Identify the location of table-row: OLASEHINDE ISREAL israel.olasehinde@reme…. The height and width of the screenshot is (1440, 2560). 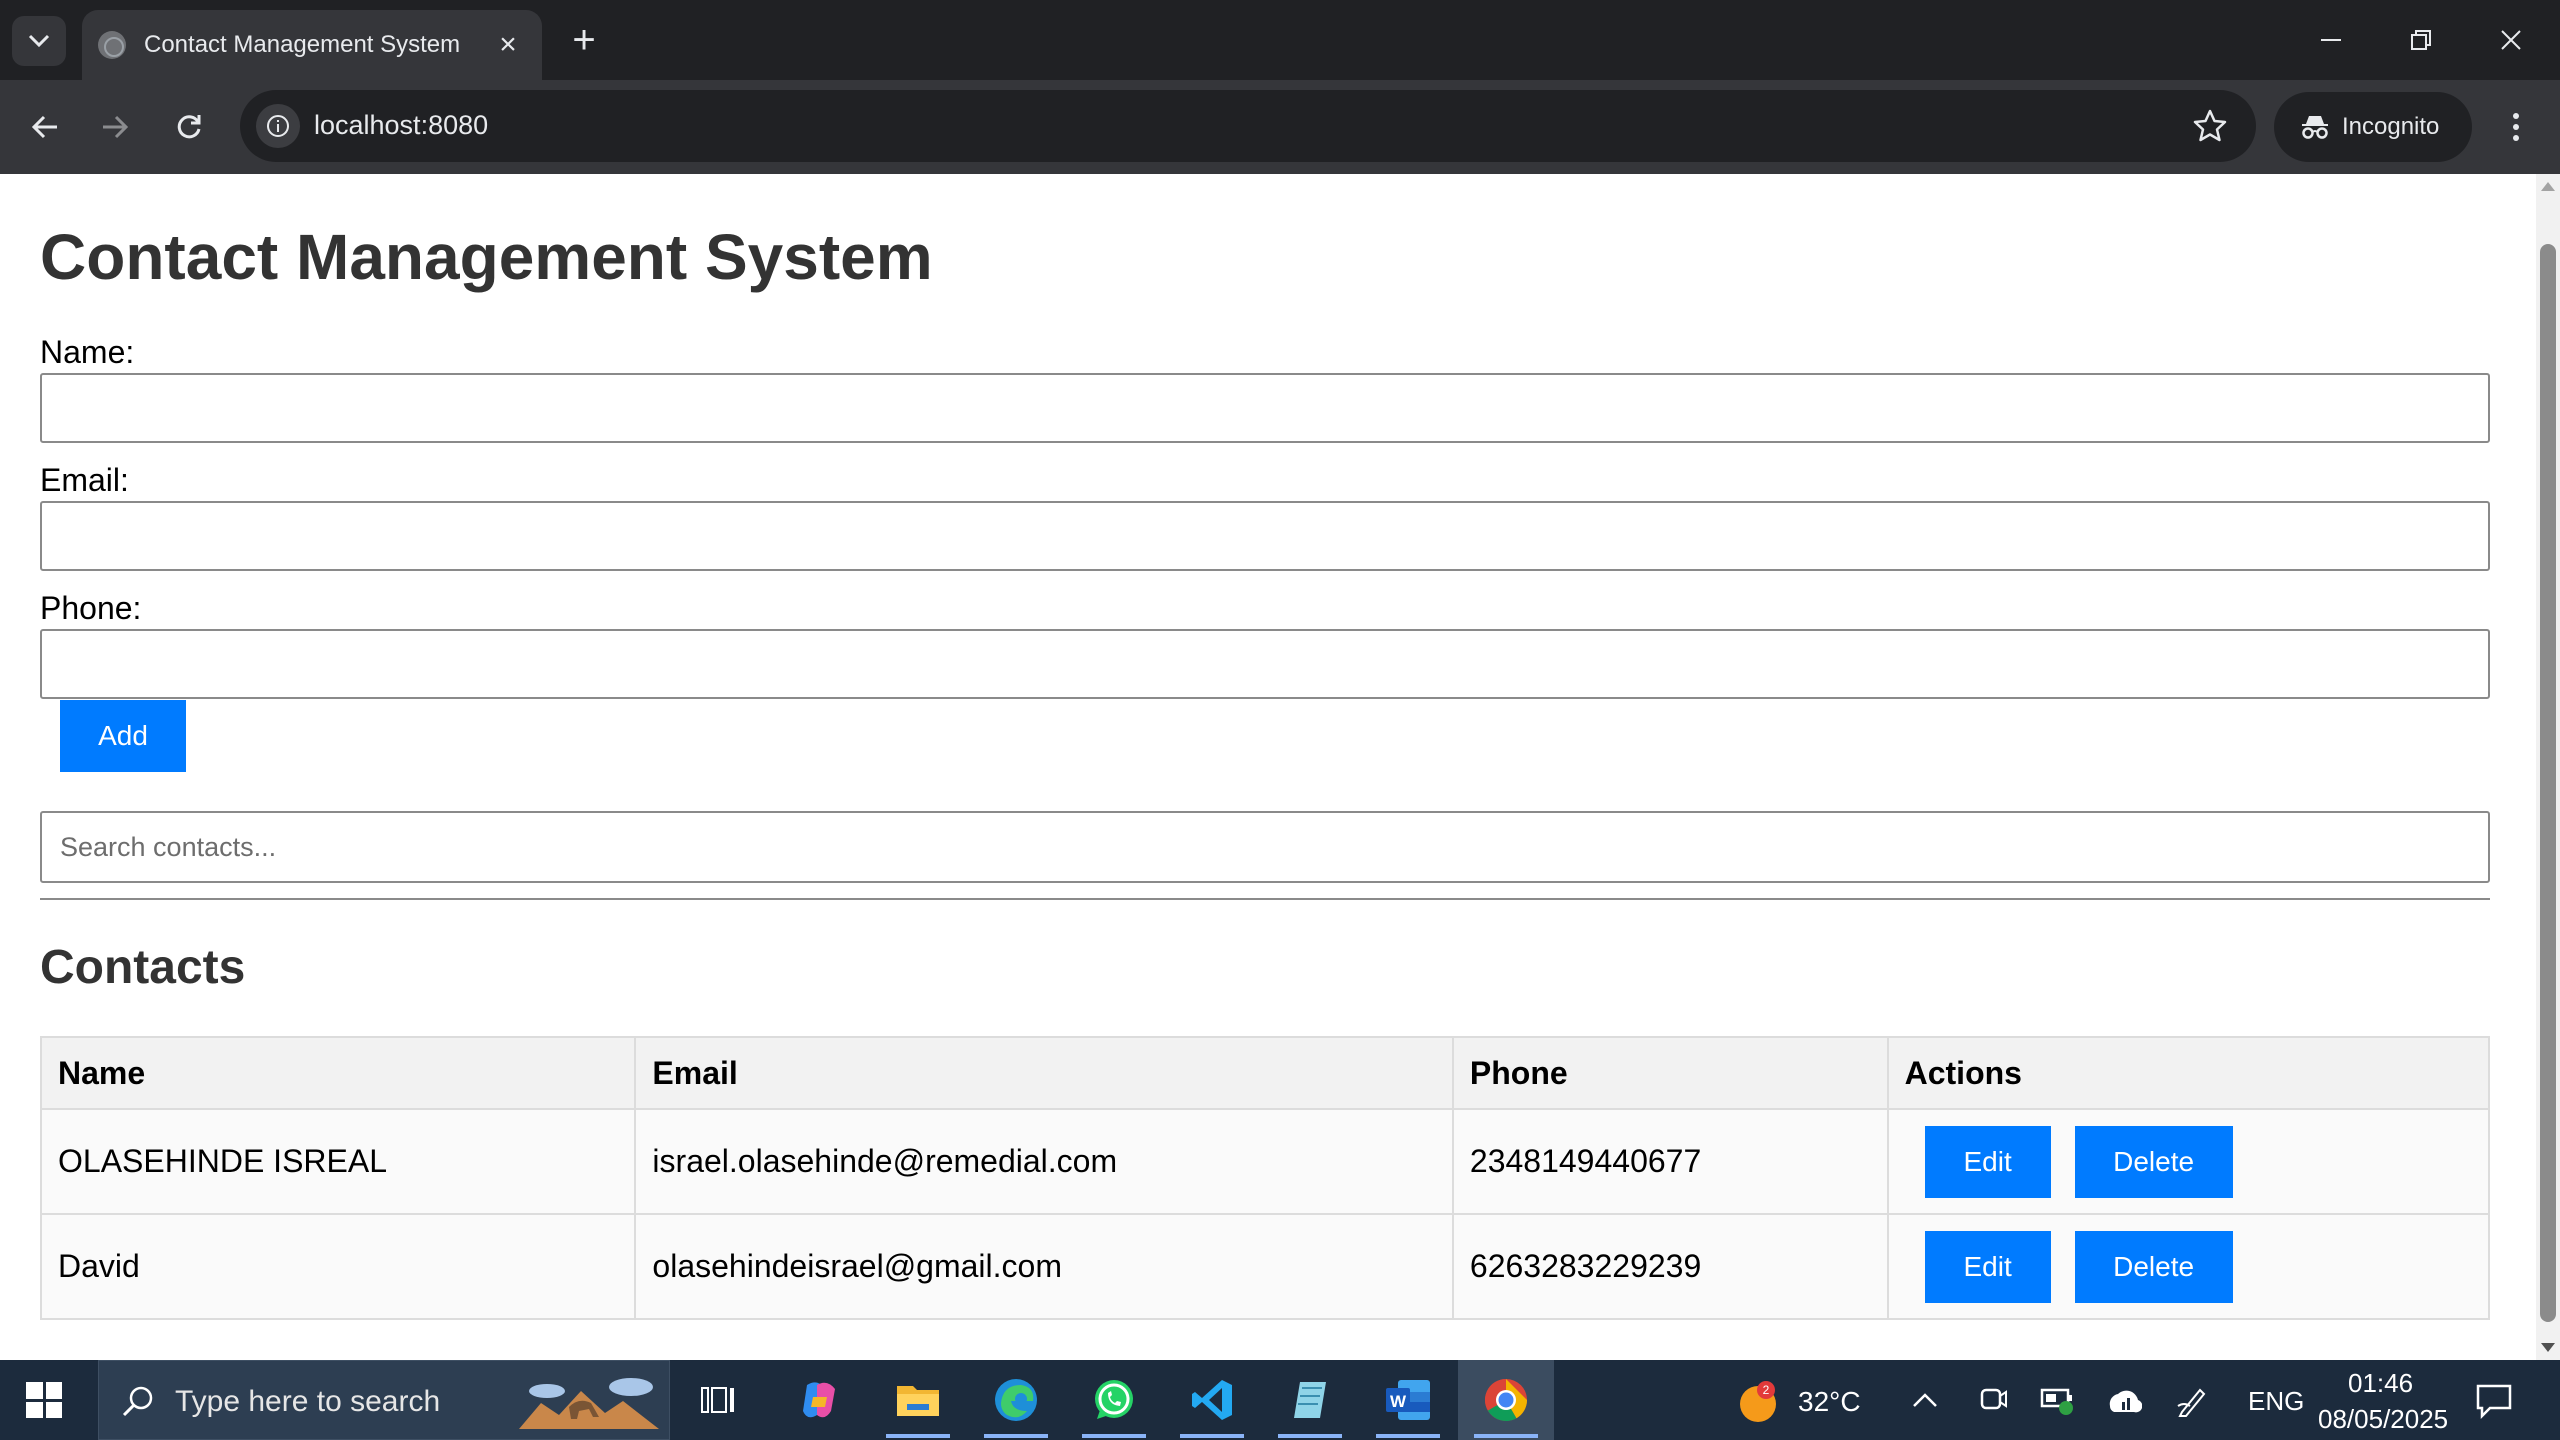
(1265, 1161).